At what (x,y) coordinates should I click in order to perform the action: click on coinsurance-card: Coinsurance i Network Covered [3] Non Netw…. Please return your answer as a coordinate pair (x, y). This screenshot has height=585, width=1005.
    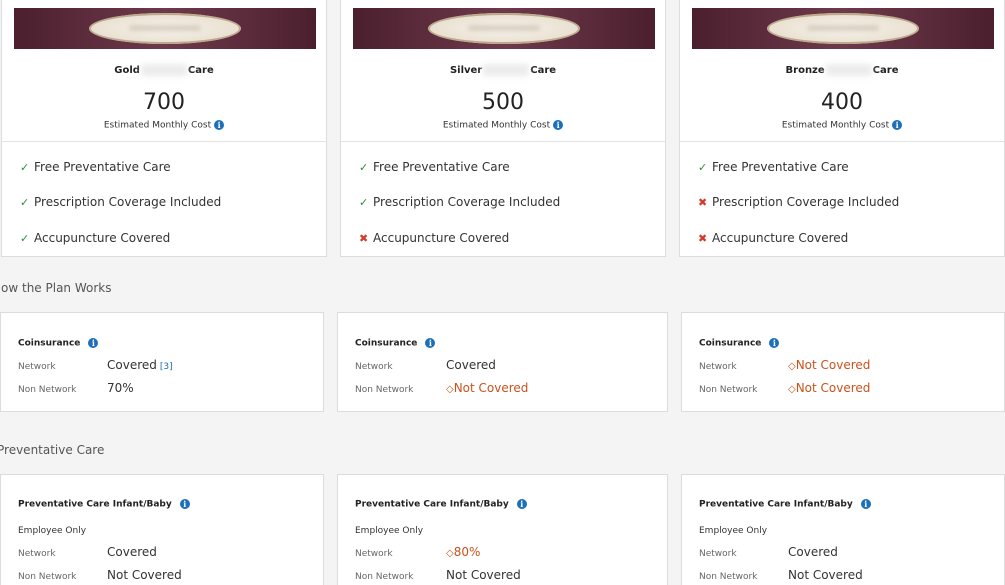
    Looking at the image, I should click on (162, 362).